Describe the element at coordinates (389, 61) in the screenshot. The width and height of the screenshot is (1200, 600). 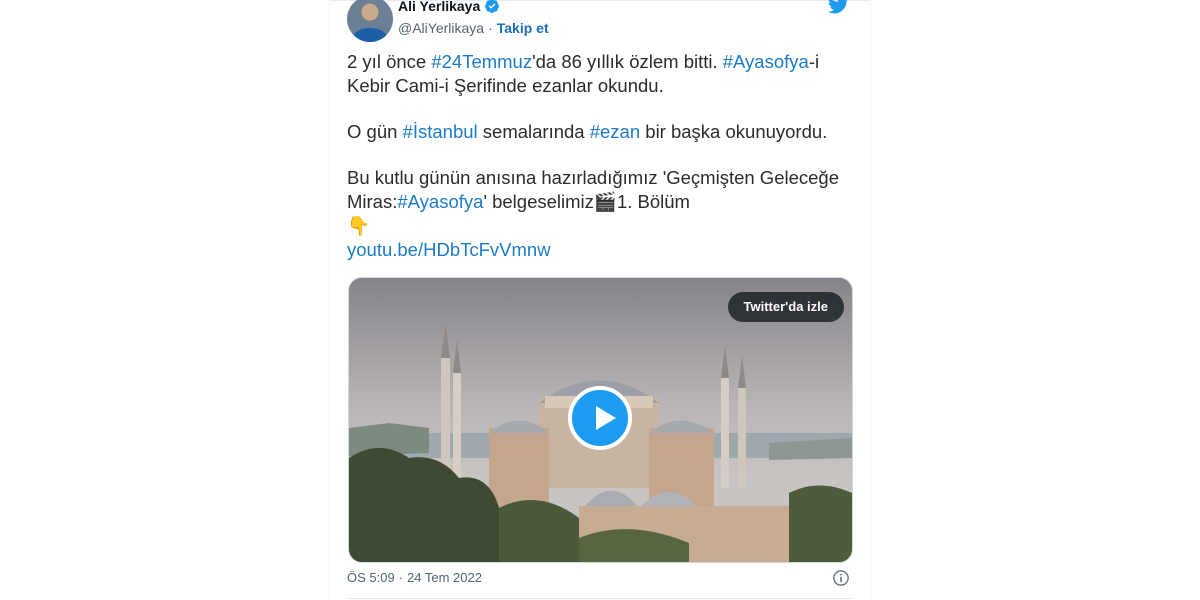
I see `tweet-text-segment: 2 yıl önce` at that location.